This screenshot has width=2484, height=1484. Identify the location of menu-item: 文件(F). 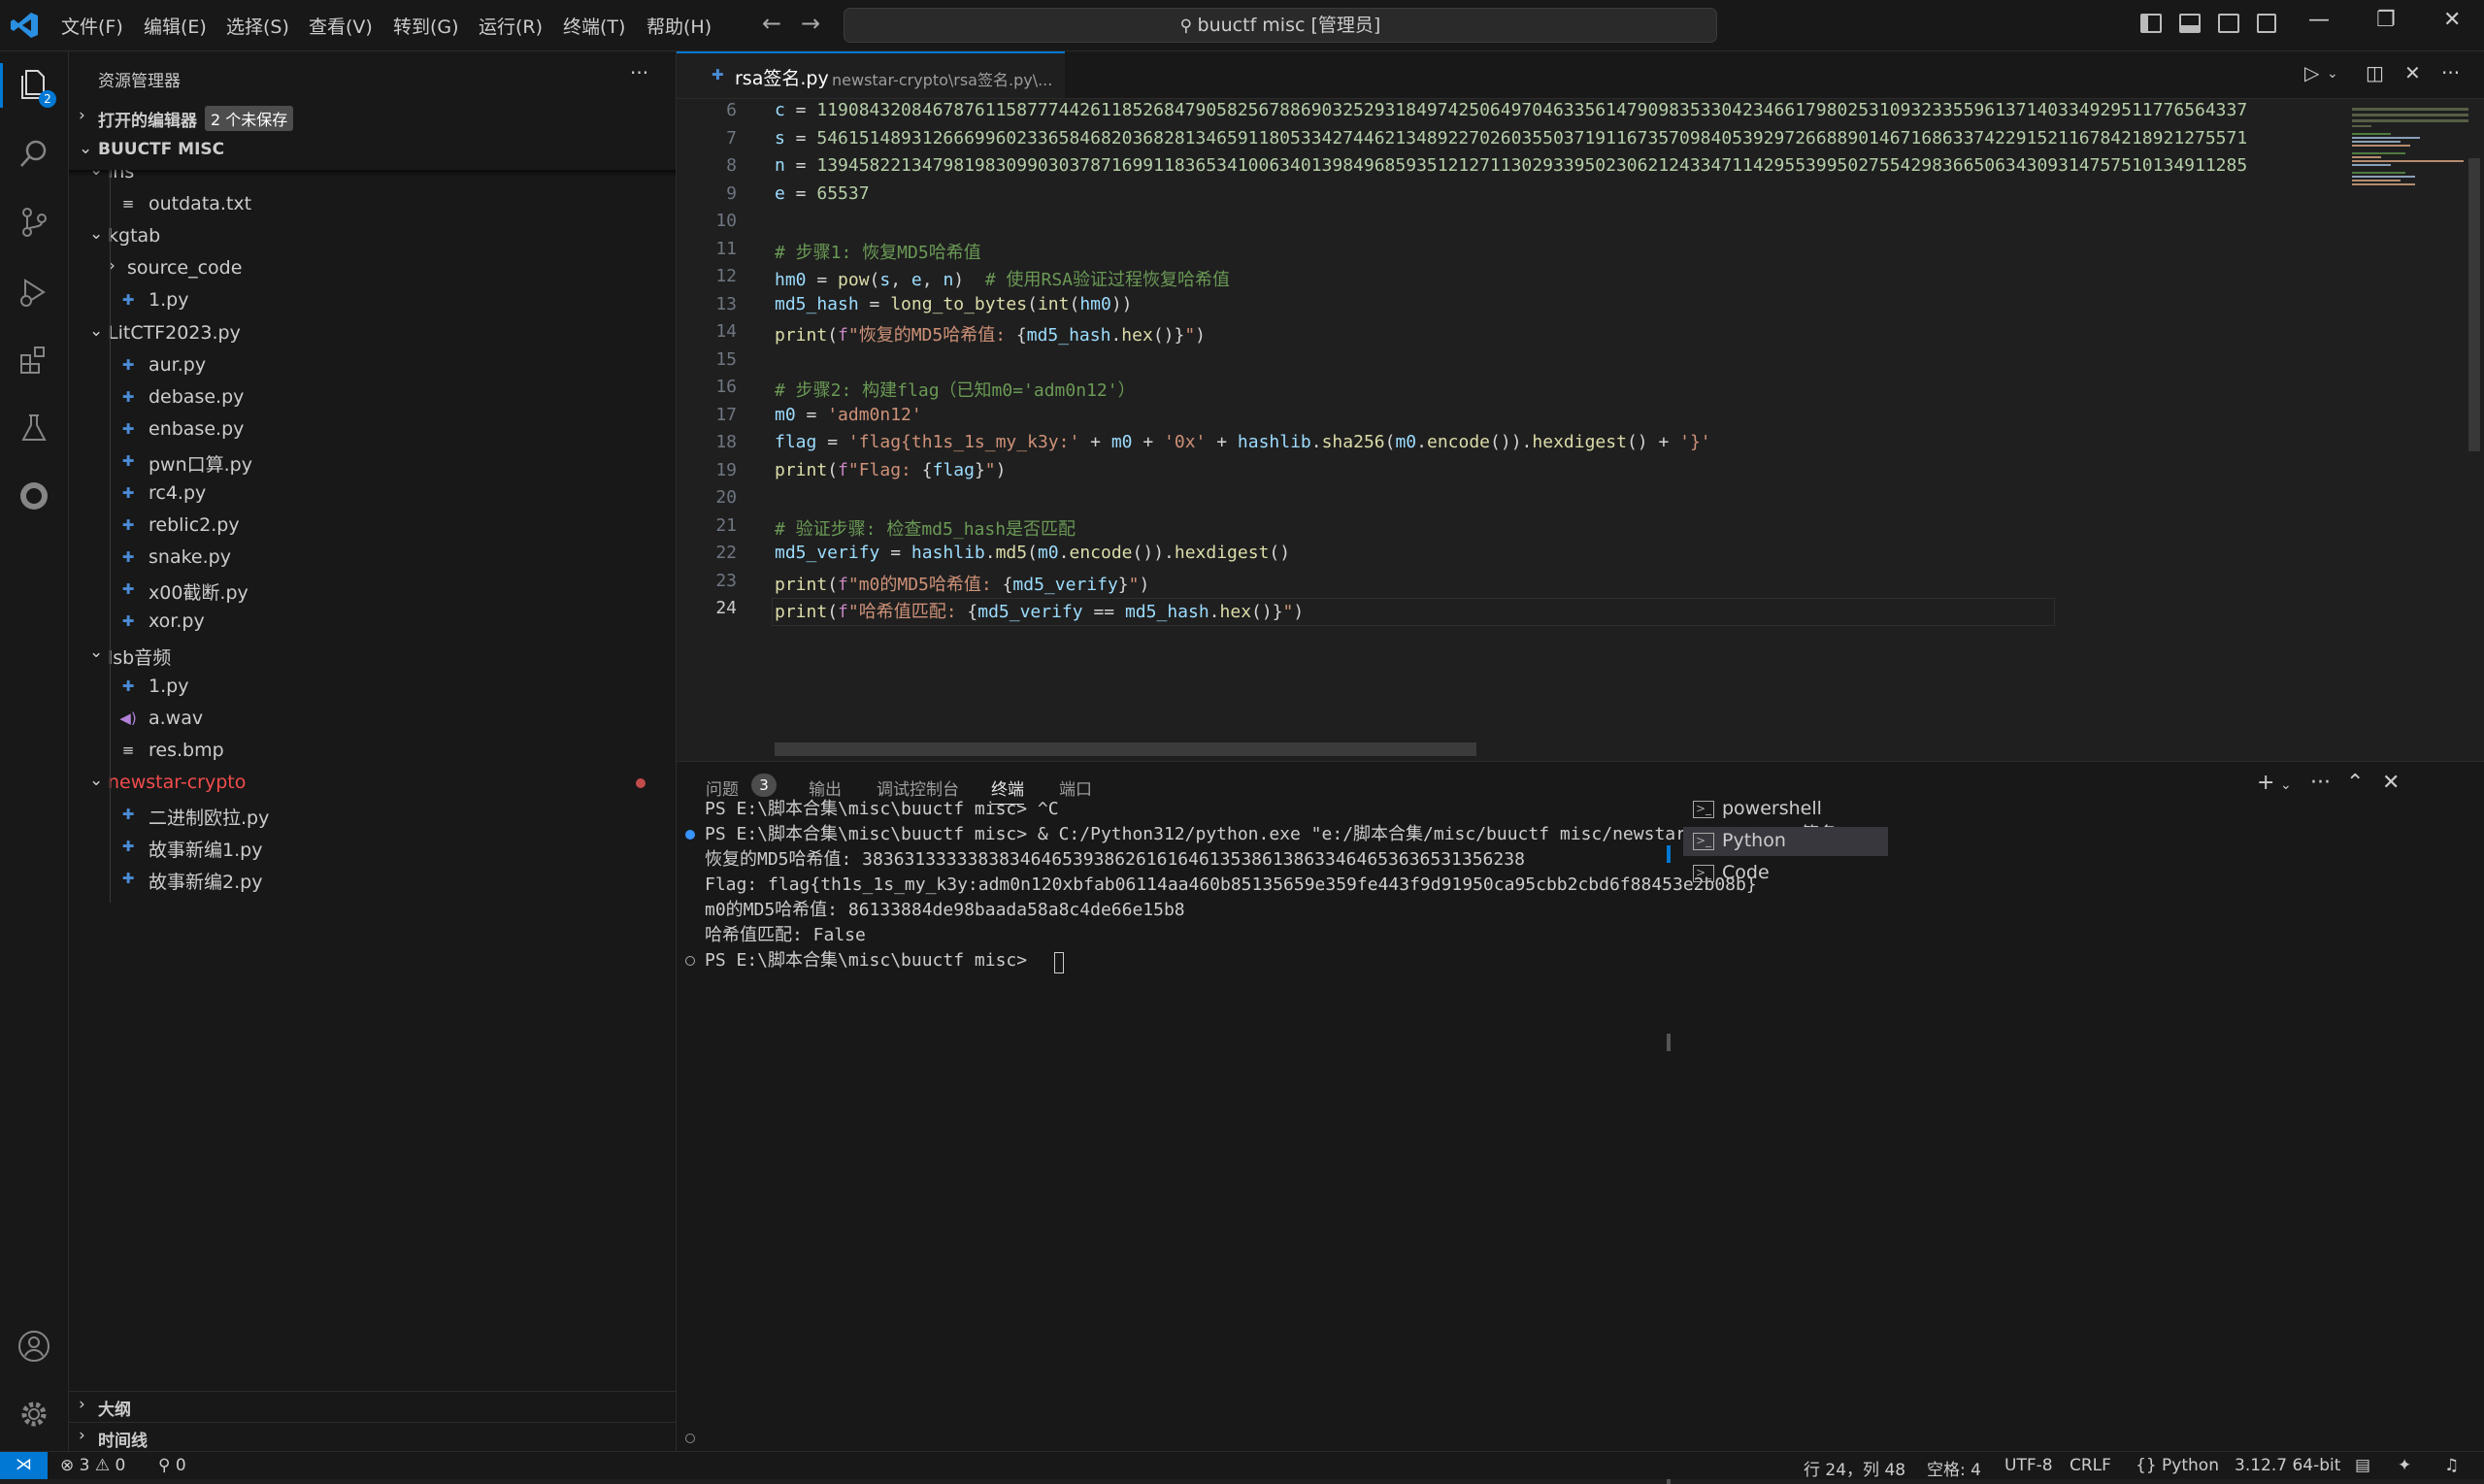
(92, 26).